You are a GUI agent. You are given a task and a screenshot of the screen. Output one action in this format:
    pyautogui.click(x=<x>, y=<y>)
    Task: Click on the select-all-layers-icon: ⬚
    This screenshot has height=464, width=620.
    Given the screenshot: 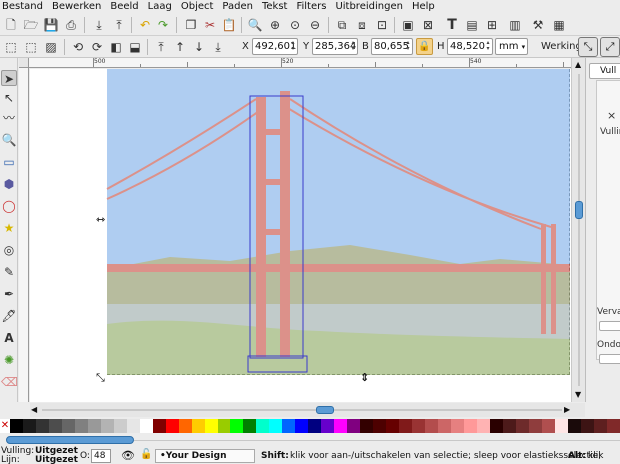 What is the action you would take?
    pyautogui.click(x=31, y=47)
    